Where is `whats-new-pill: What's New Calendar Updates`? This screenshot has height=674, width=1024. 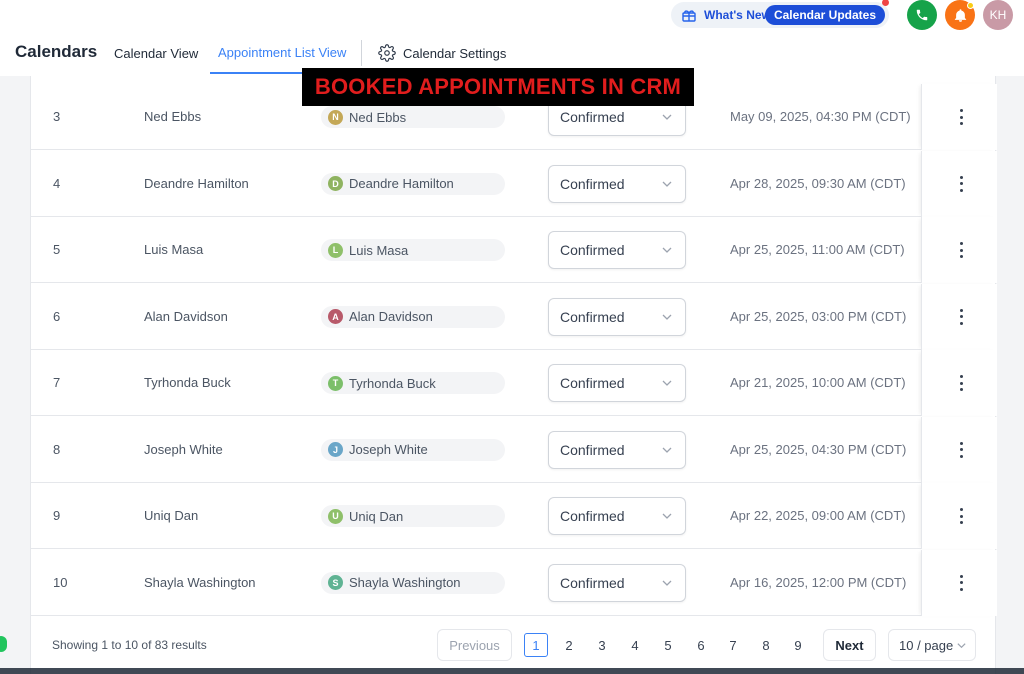 whats-new-pill: What's New Calendar Updates is located at coordinates (780, 14).